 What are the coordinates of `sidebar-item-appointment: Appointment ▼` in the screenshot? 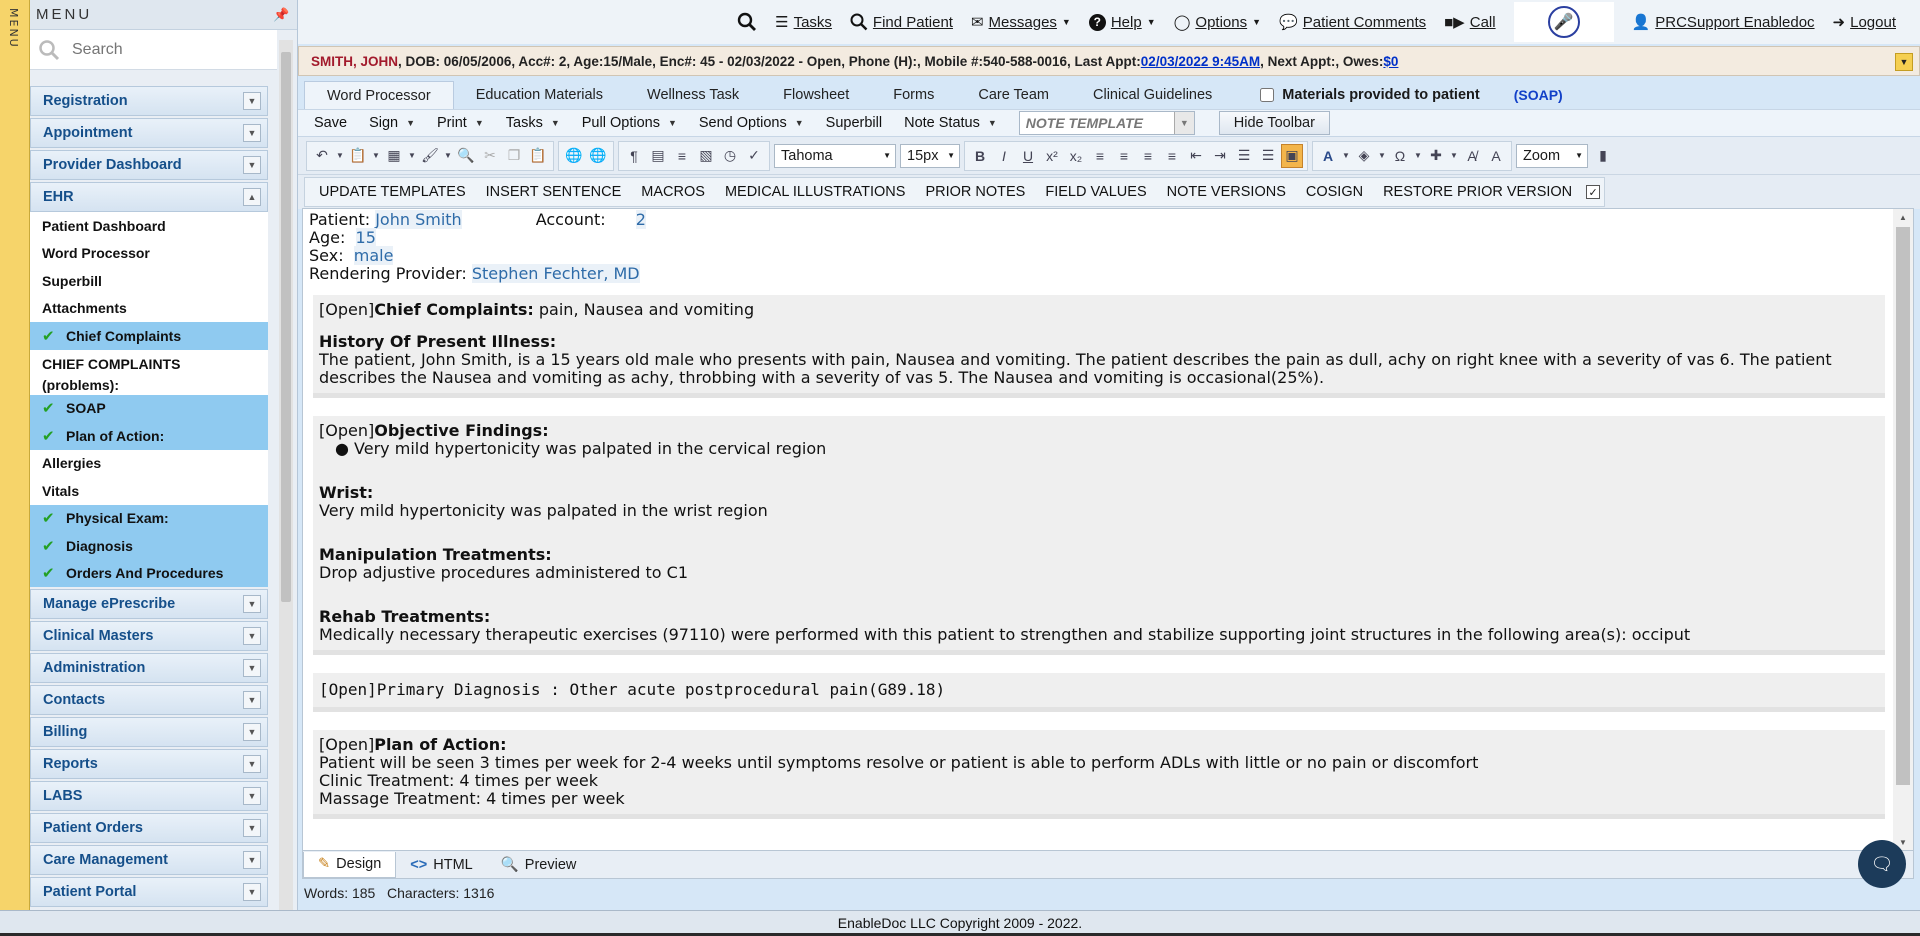 It's located at (149, 133).